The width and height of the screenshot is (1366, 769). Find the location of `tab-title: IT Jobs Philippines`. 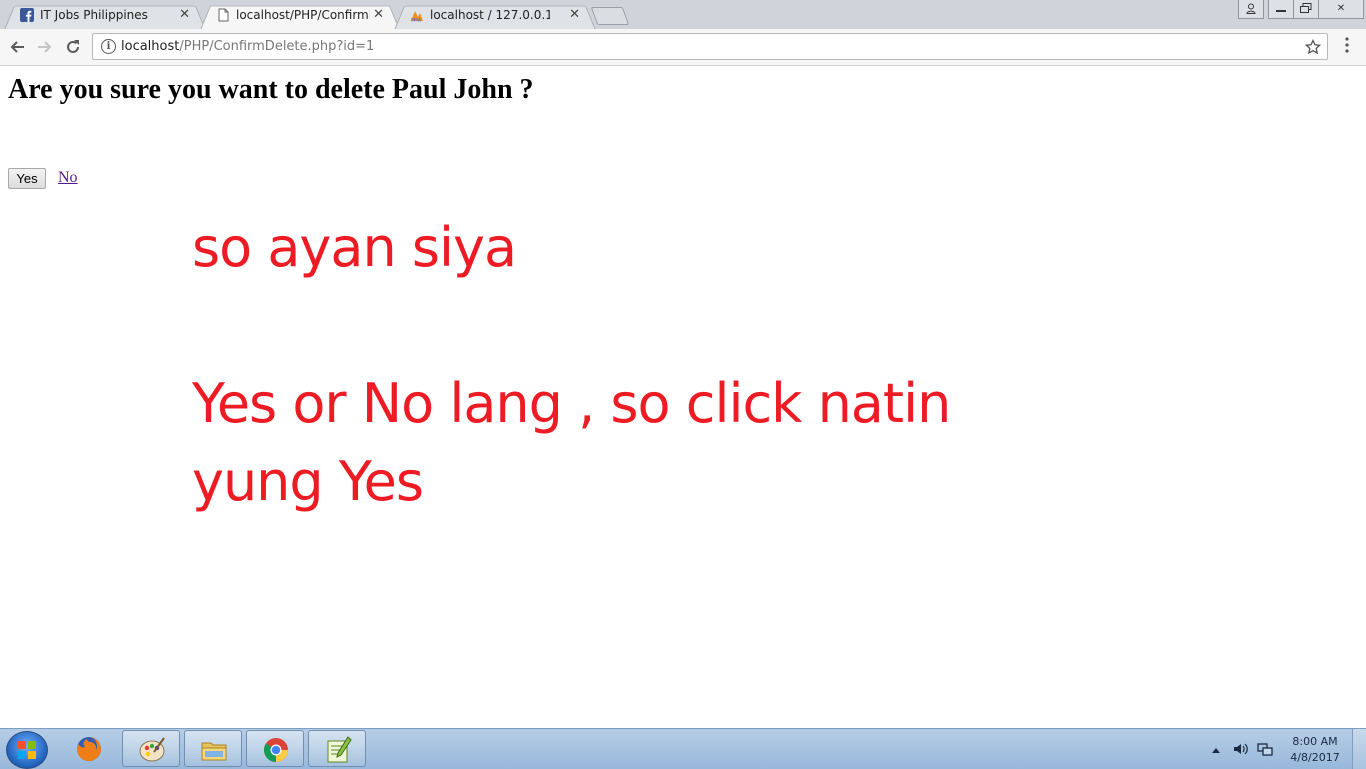

tab-title: IT Jobs Philippines is located at coordinates (94, 15).